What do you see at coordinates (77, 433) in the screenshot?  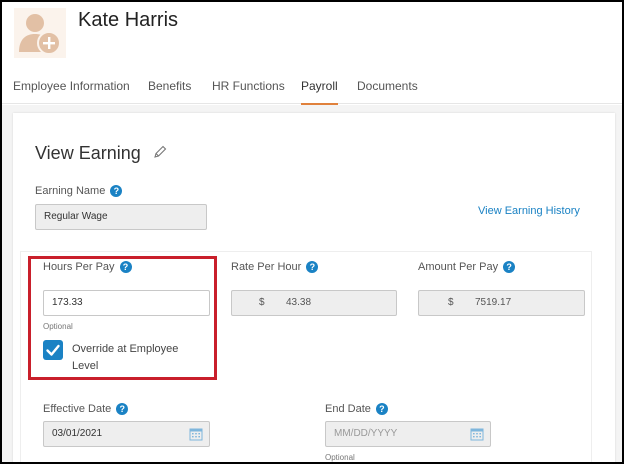 I see `effective-date-value: 03/01/2021` at bounding box center [77, 433].